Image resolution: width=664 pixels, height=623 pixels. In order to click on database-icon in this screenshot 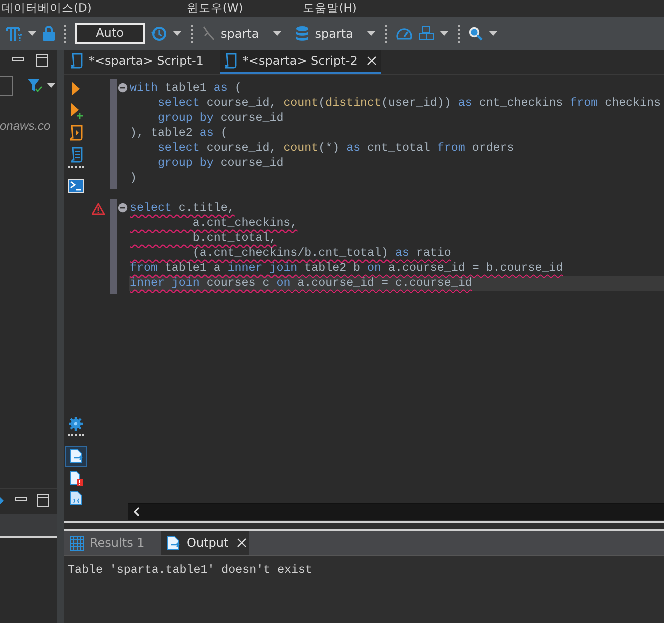, I will do `click(303, 34)`.